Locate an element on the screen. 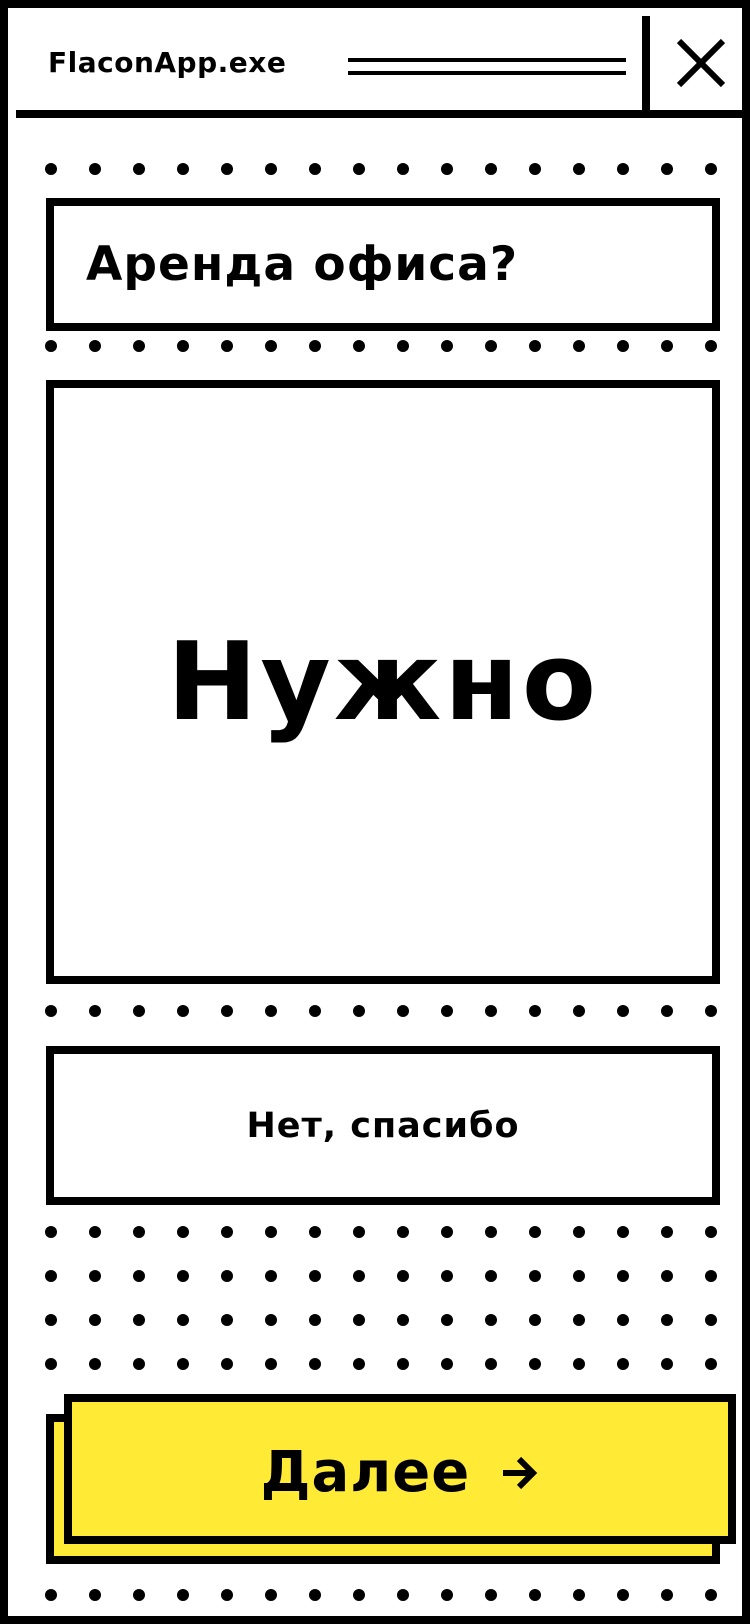 The image size is (750, 1624). window-title: FlaconApp.exe is located at coordinates (167, 62).